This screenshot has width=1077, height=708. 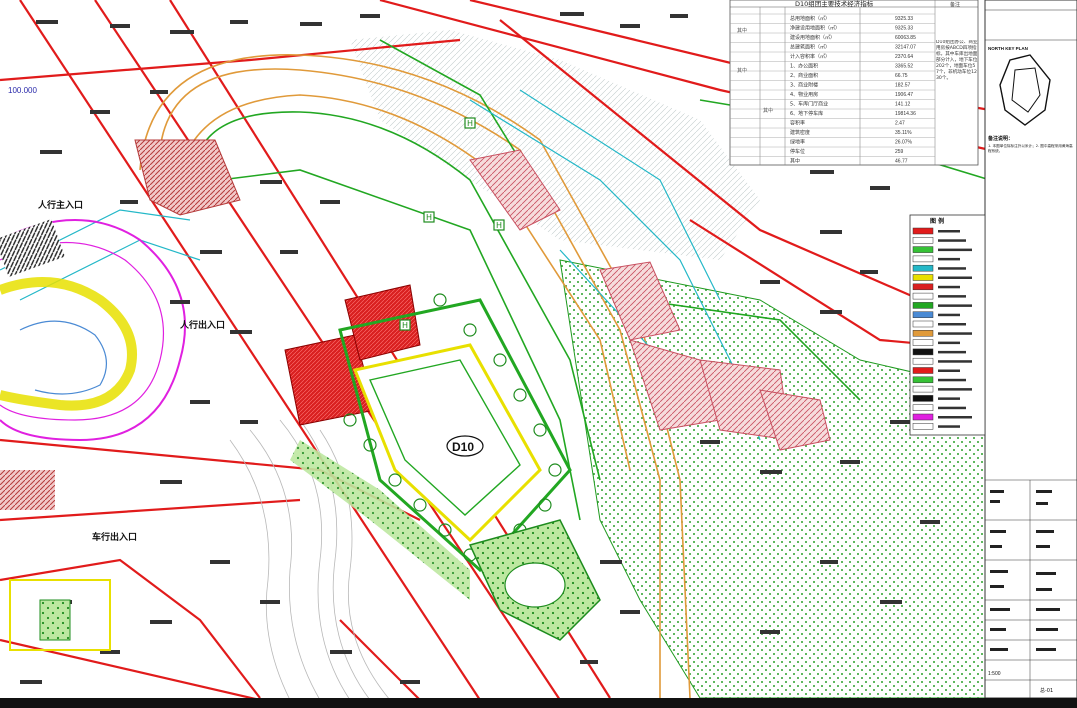 What do you see at coordinates (22, 90) in the screenshot?
I see `elev-label-left: 100.000` at bounding box center [22, 90].